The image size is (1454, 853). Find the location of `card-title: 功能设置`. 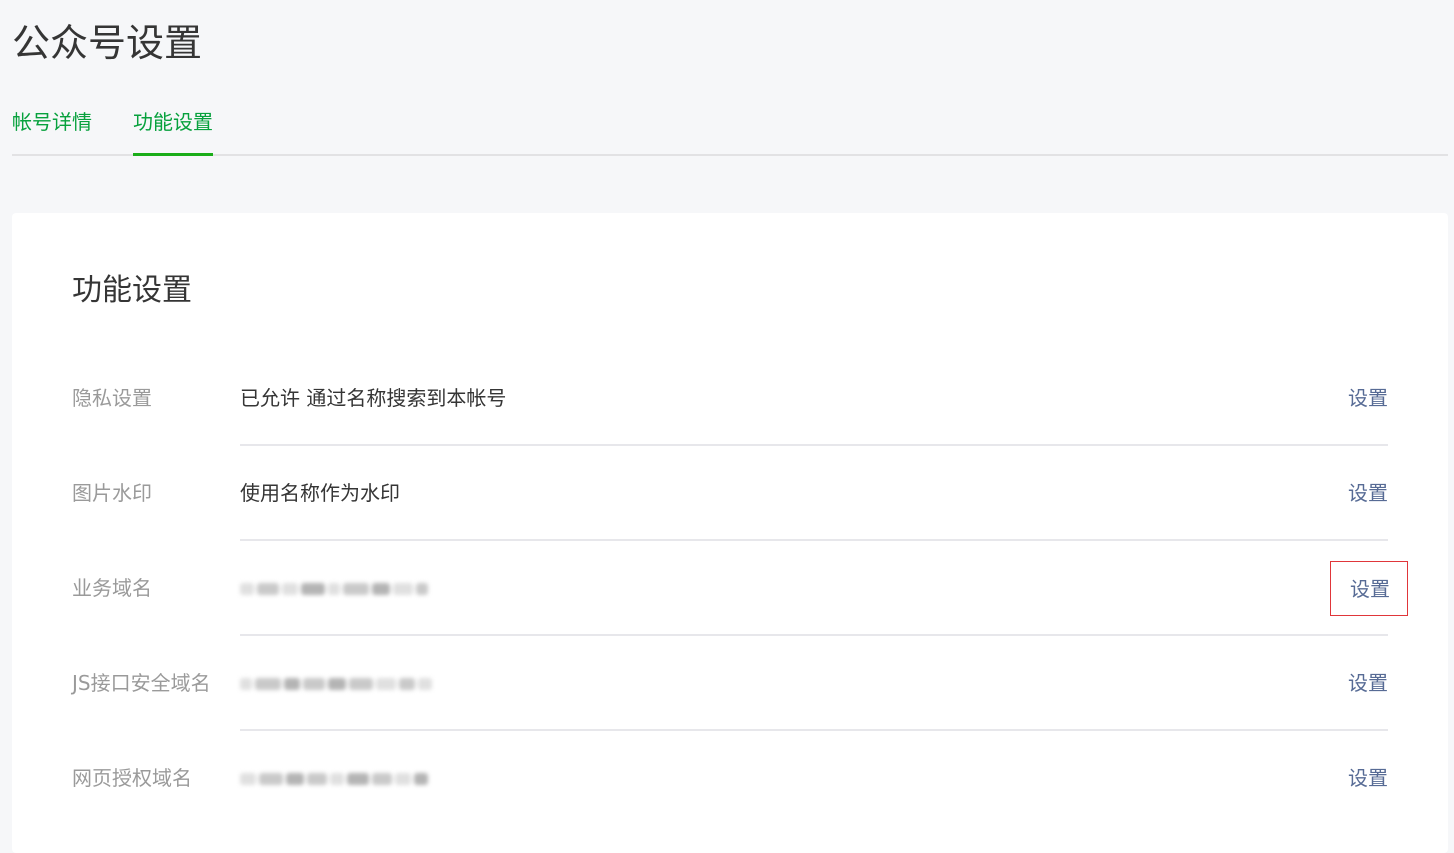

card-title: 功能设置 is located at coordinates (132, 290).